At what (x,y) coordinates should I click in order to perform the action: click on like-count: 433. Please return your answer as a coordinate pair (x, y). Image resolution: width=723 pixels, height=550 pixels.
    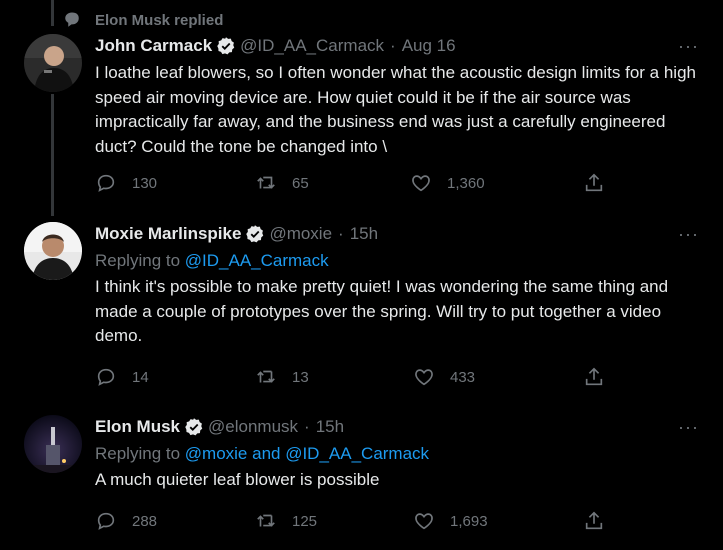
    Looking at the image, I should click on (463, 377).